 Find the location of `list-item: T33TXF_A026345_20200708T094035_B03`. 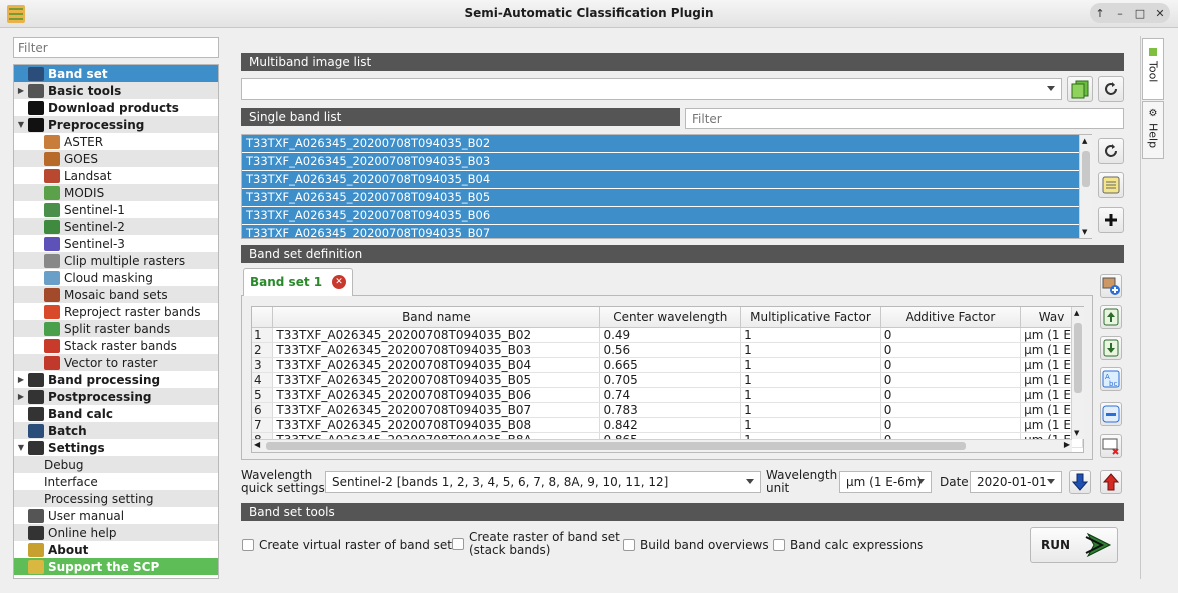

list-item: T33TXF_A026345_20200708T094035_B03 is located at coordinates (666, 162).